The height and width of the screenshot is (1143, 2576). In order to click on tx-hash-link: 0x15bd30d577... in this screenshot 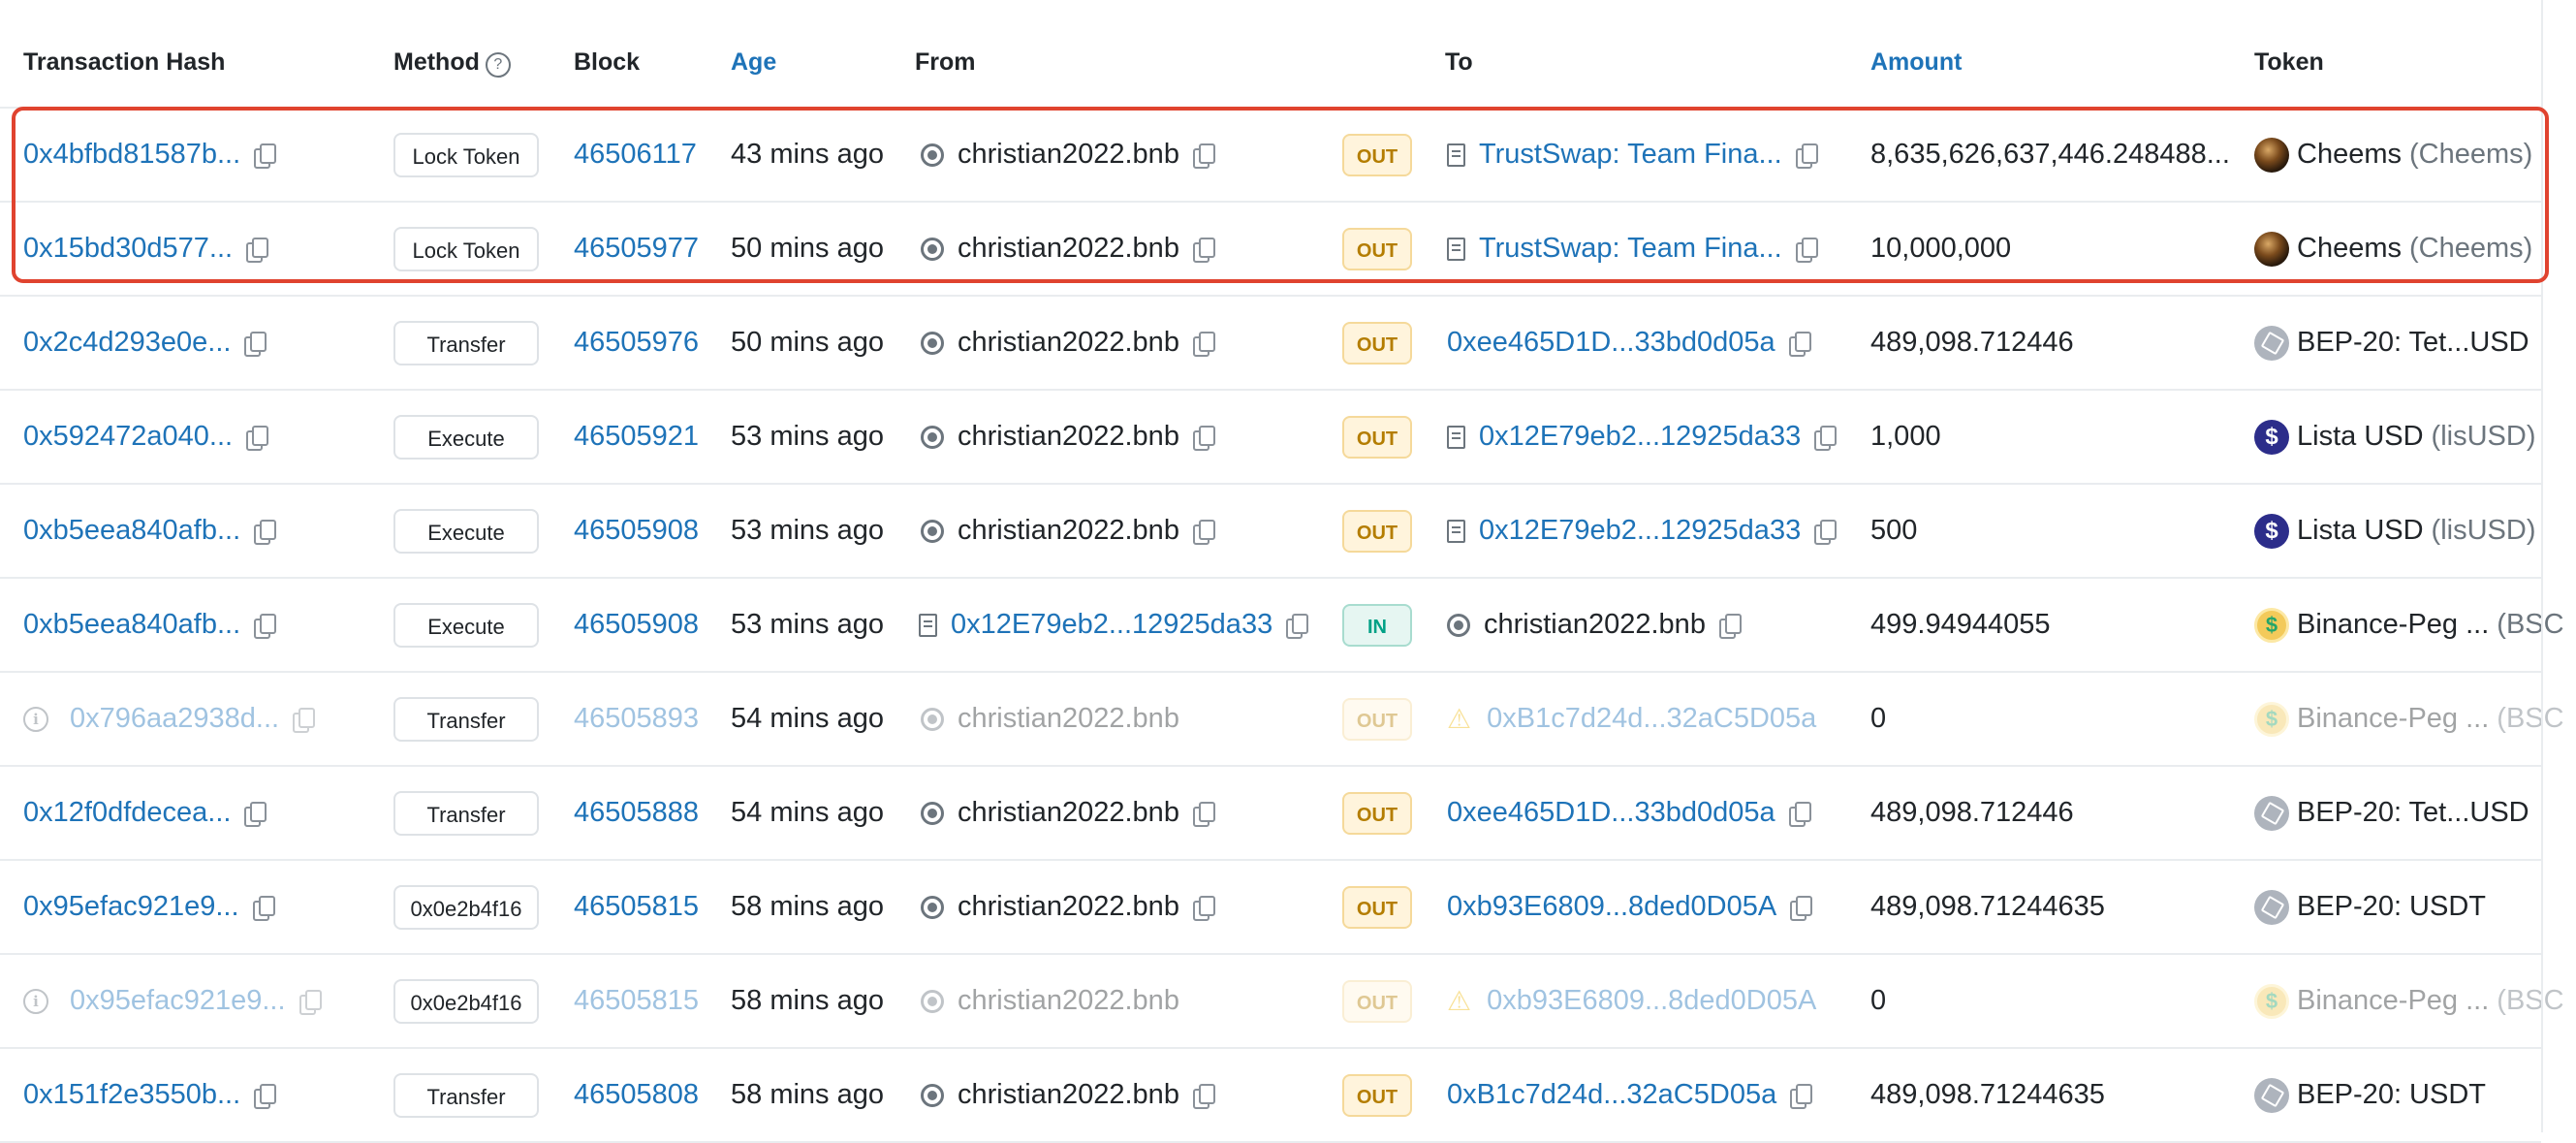, I will do `click(128, 249)`.